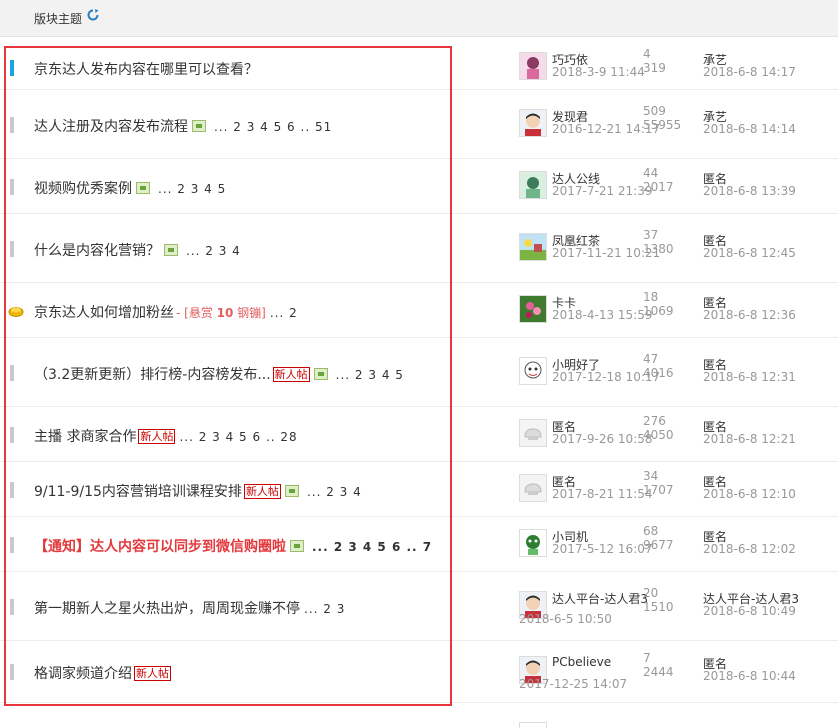 The height and width of the screenshot is (728, 838). What do you see at coordinates (651, 297) in the screenshot?
I see `reply-count: 18` at bounding box center [651, 297].